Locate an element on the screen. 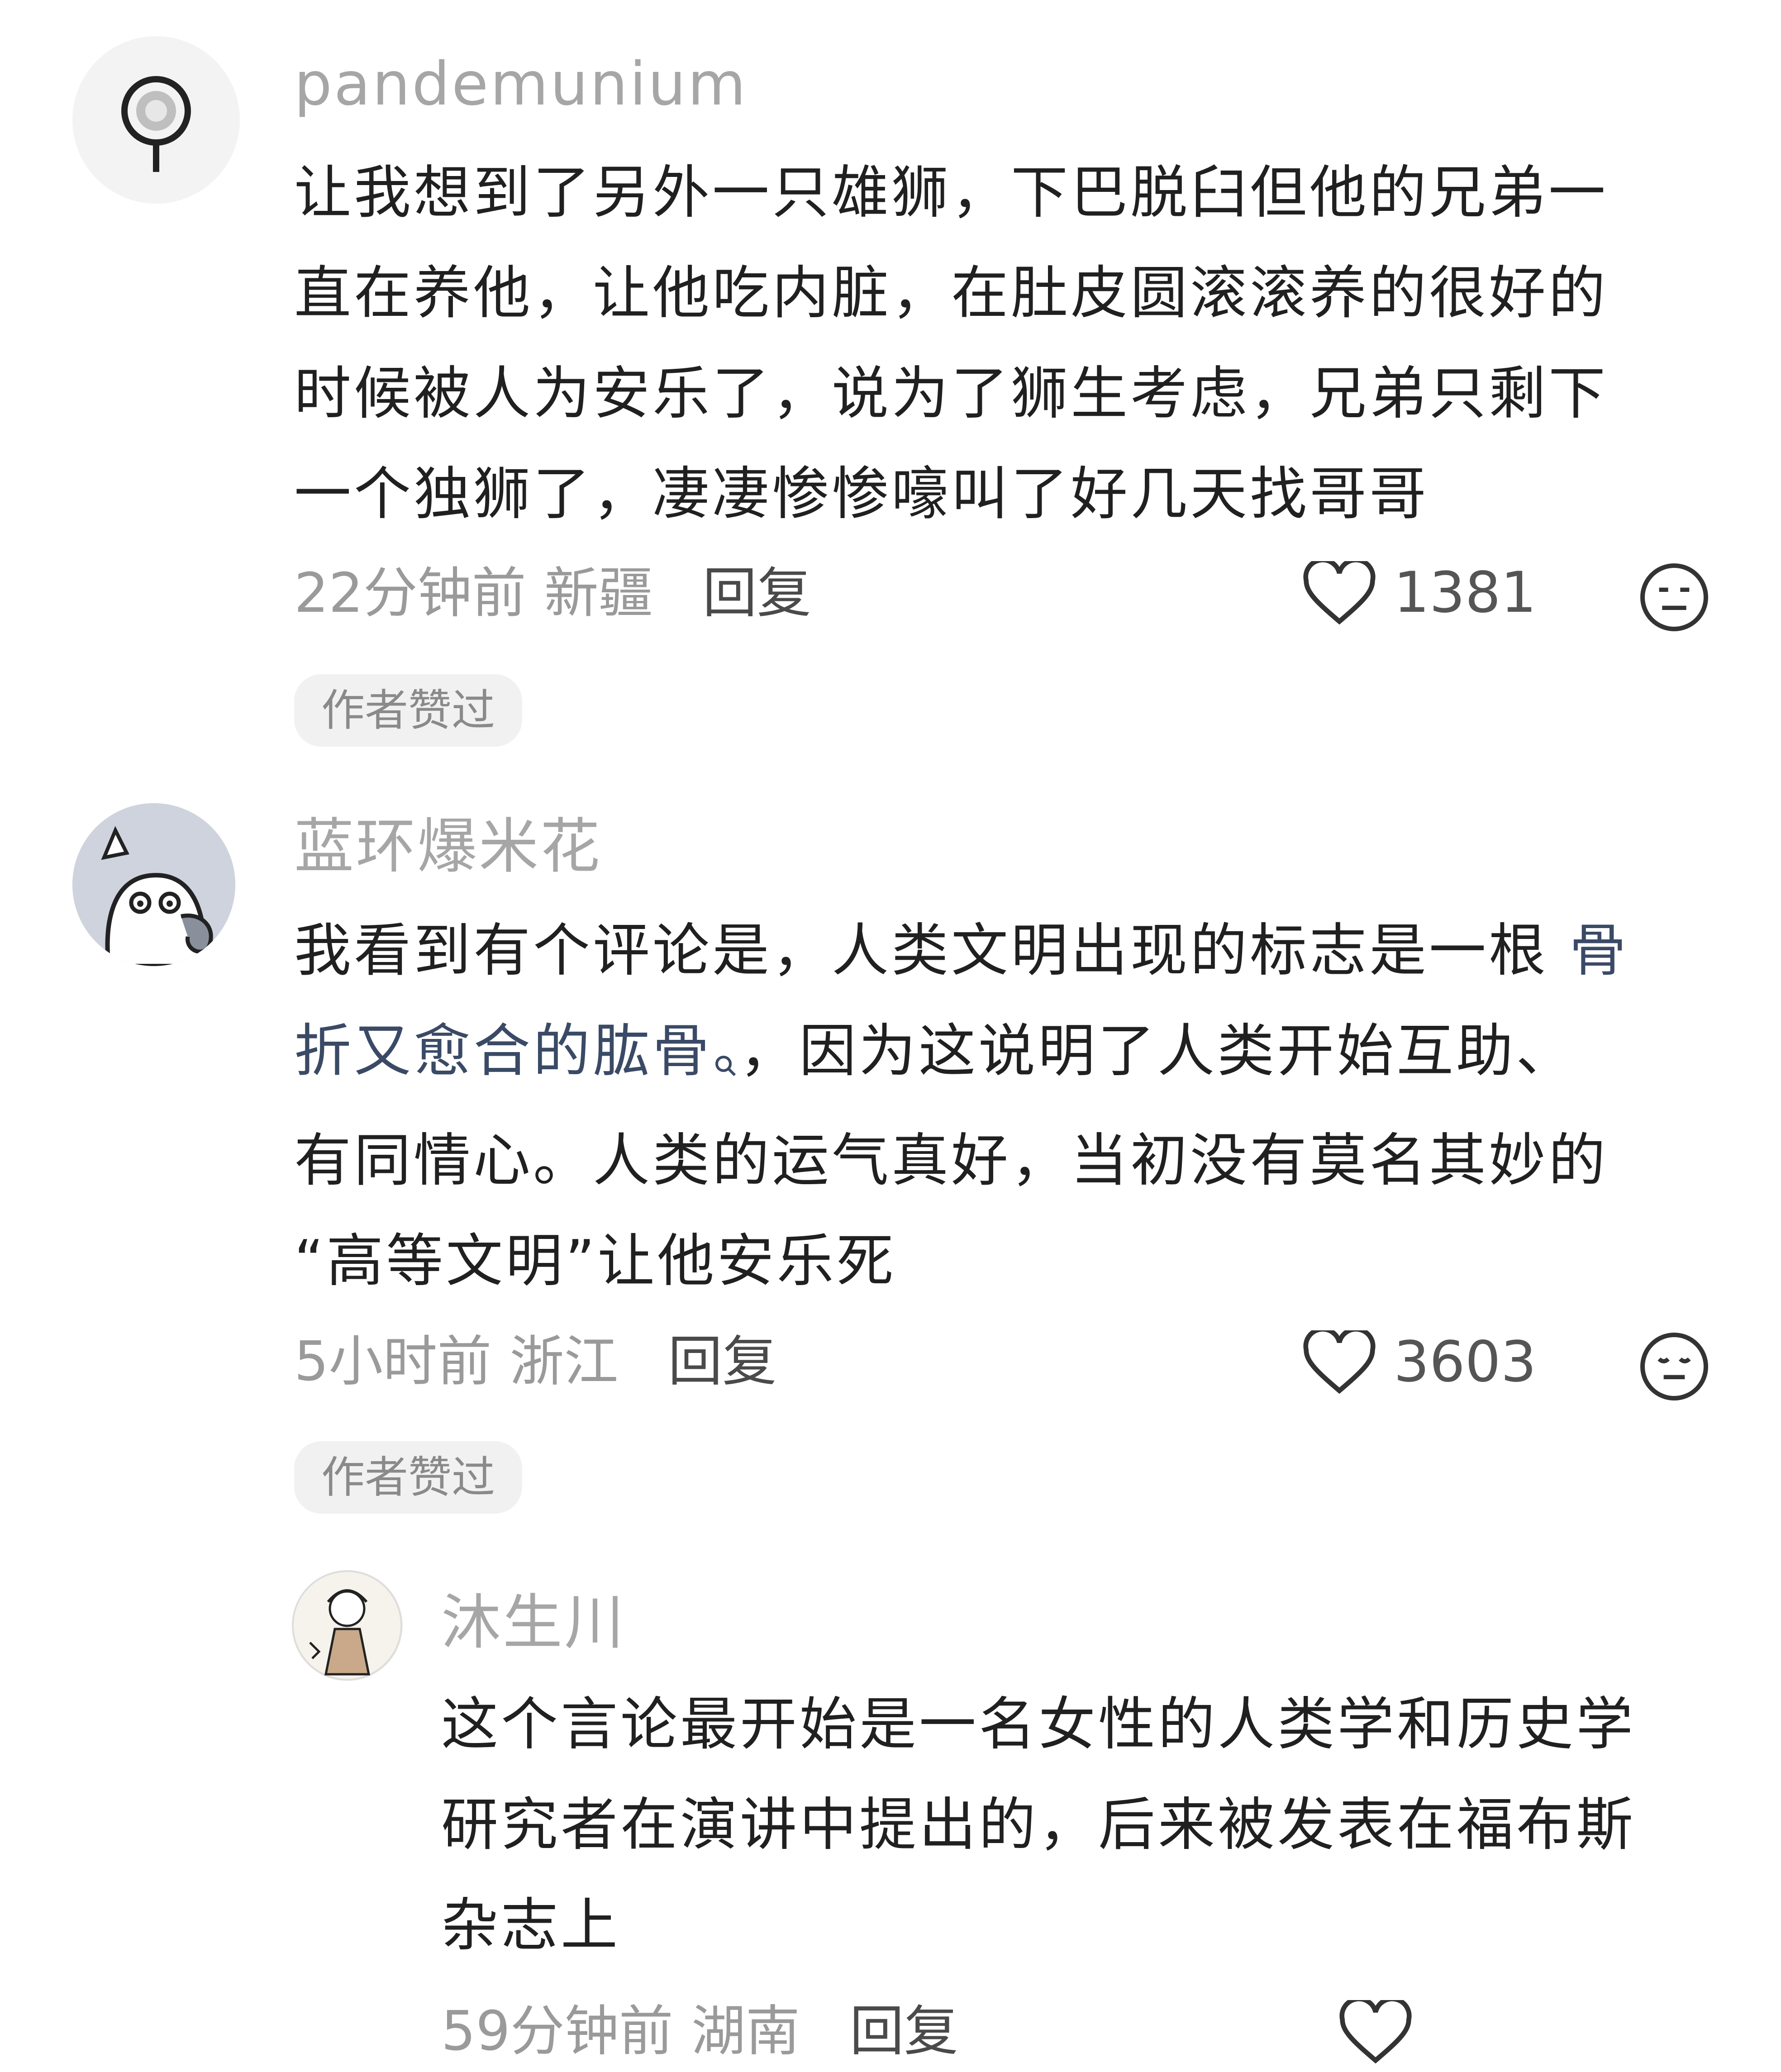 The width and height of the screenshot is (1781, 2072). comment-line: 我看到有个评论是，人类文明出现的标志是一根 骨 is located at coordinates (1018, 950).